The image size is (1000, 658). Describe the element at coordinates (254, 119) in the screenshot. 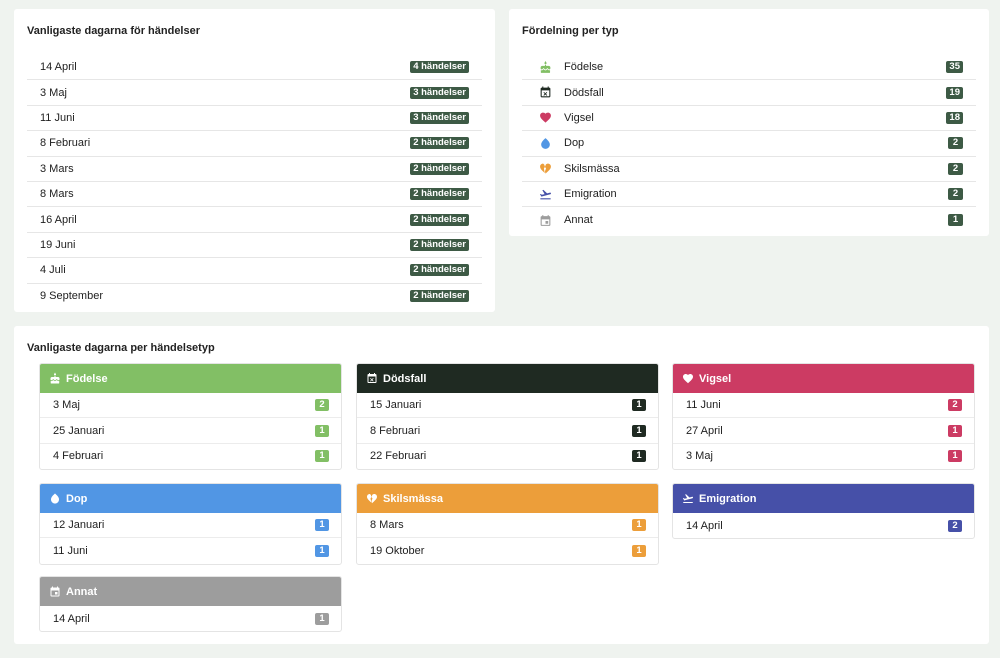

I see `common-day-row: 11 Juni 3 händelser` at that location.